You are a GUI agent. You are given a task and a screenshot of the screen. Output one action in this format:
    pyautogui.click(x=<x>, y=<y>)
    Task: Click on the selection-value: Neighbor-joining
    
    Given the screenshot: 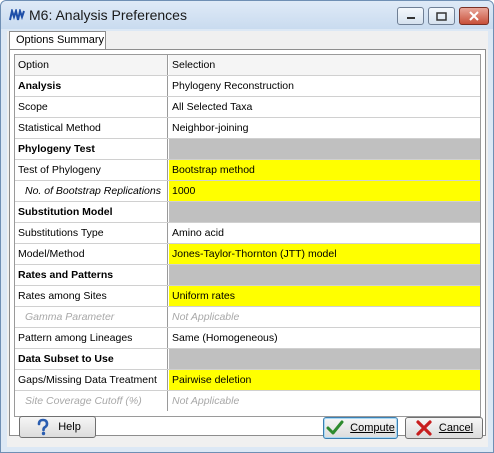 What is the action you would take?
    pyautogui.click(x=210, y=128)
    